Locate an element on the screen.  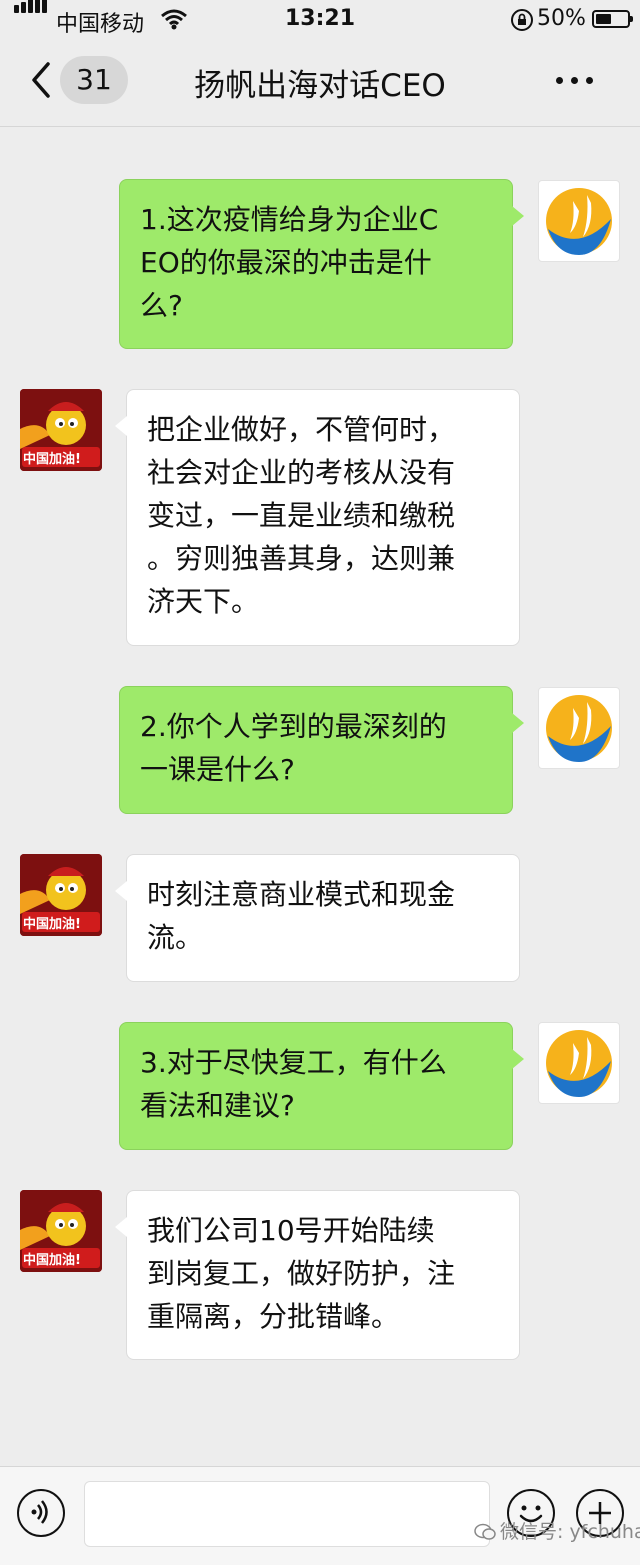
voice-waves-icon is located at coordinates (39, 1512).